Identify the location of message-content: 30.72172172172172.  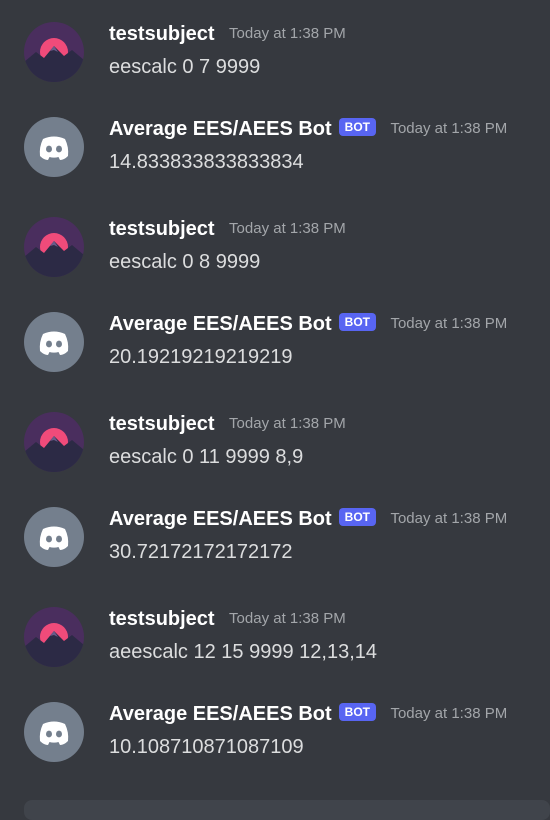
(201, 552).